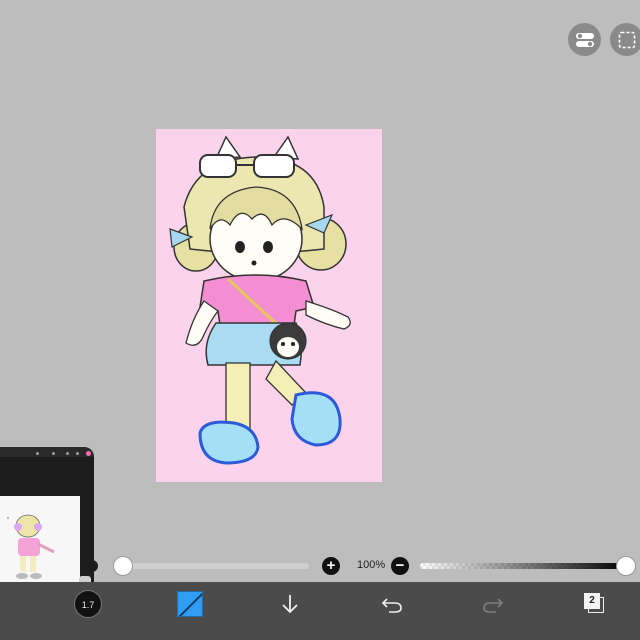 The height and width of the screenshot is (640, 640). What do you see at coordinates (290, 606) in the screenshot?
I see `download-arrow-icon` at bounding box center [290, 606].